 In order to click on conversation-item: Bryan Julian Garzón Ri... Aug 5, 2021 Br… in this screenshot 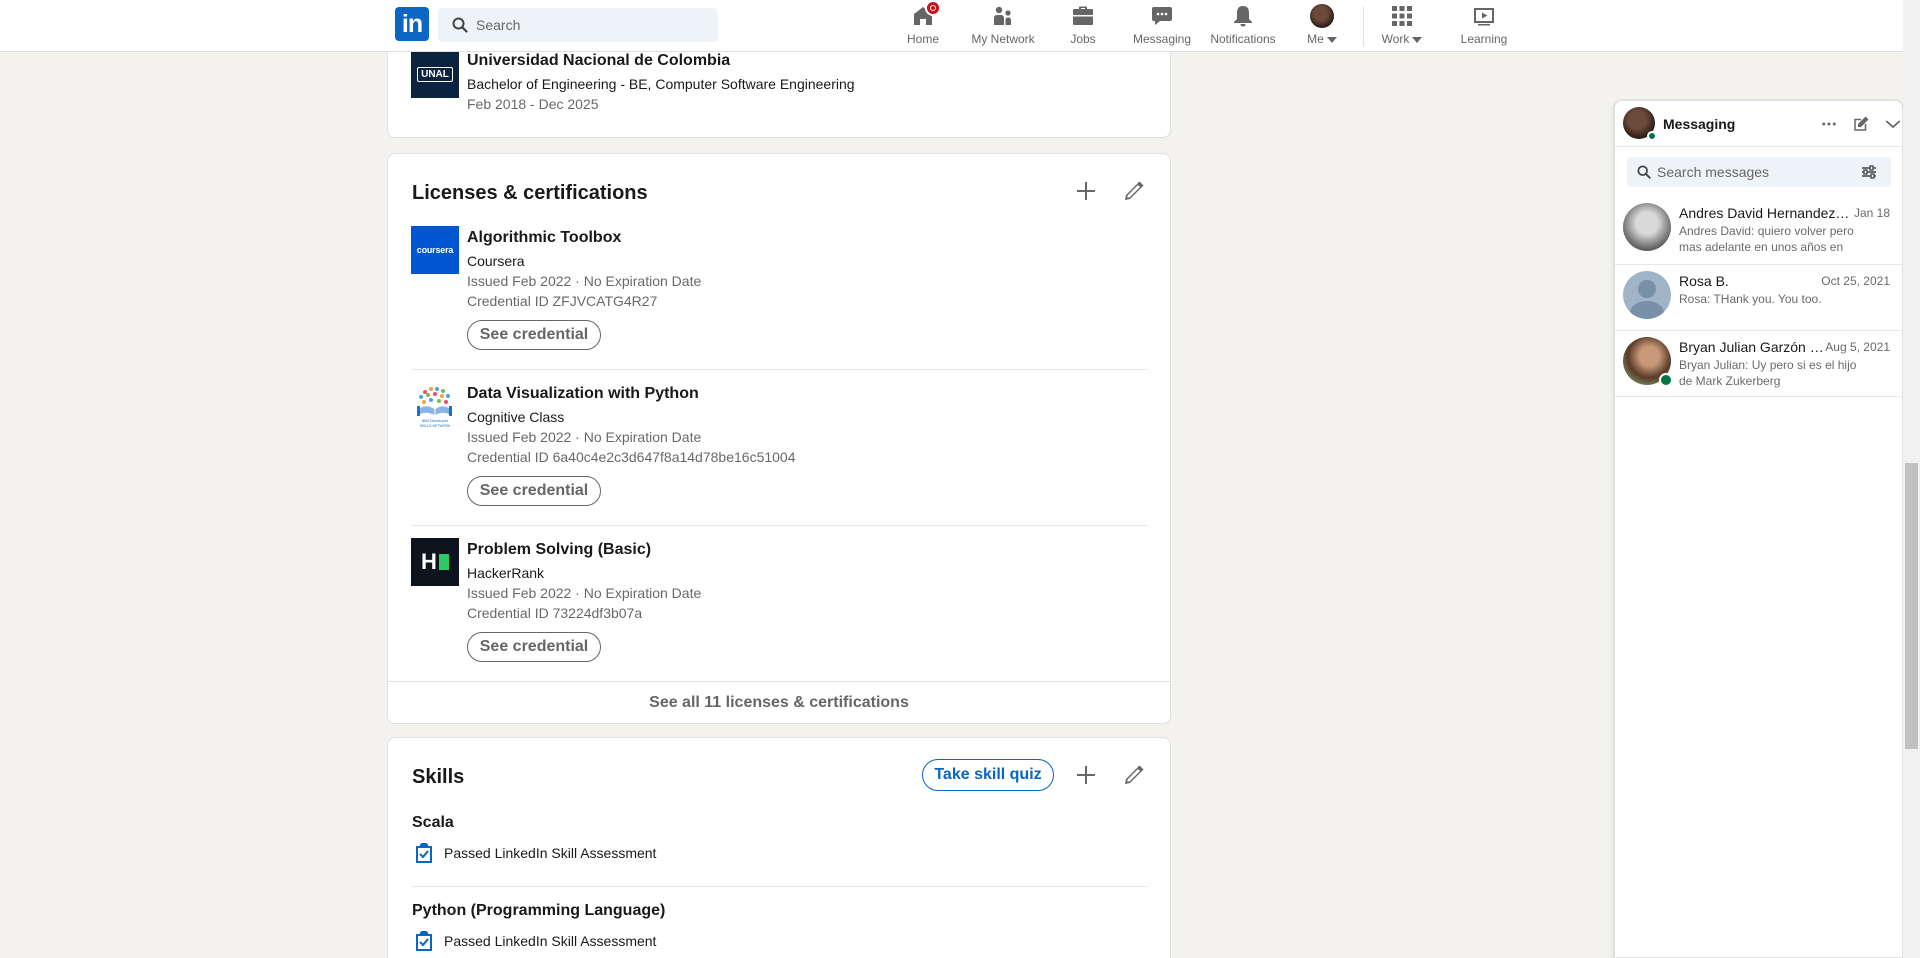, I will do `click(1758, 364)`.